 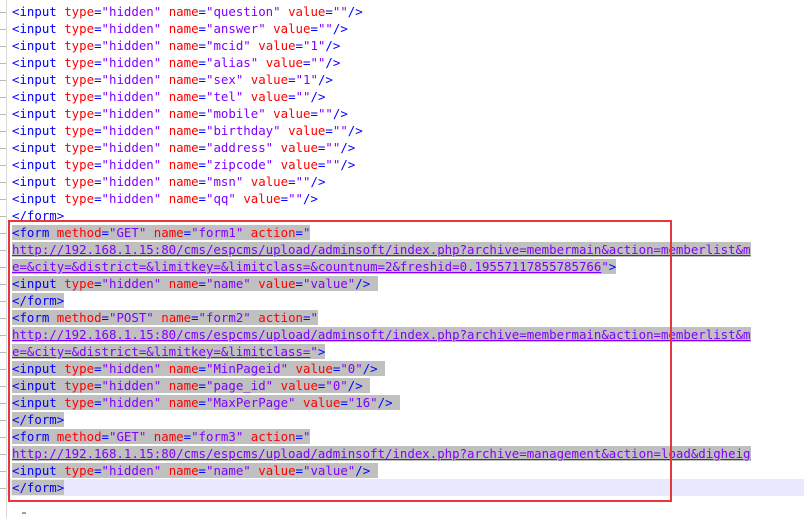 I want to click on value-token: "mcid", so click(x=228, y=45).